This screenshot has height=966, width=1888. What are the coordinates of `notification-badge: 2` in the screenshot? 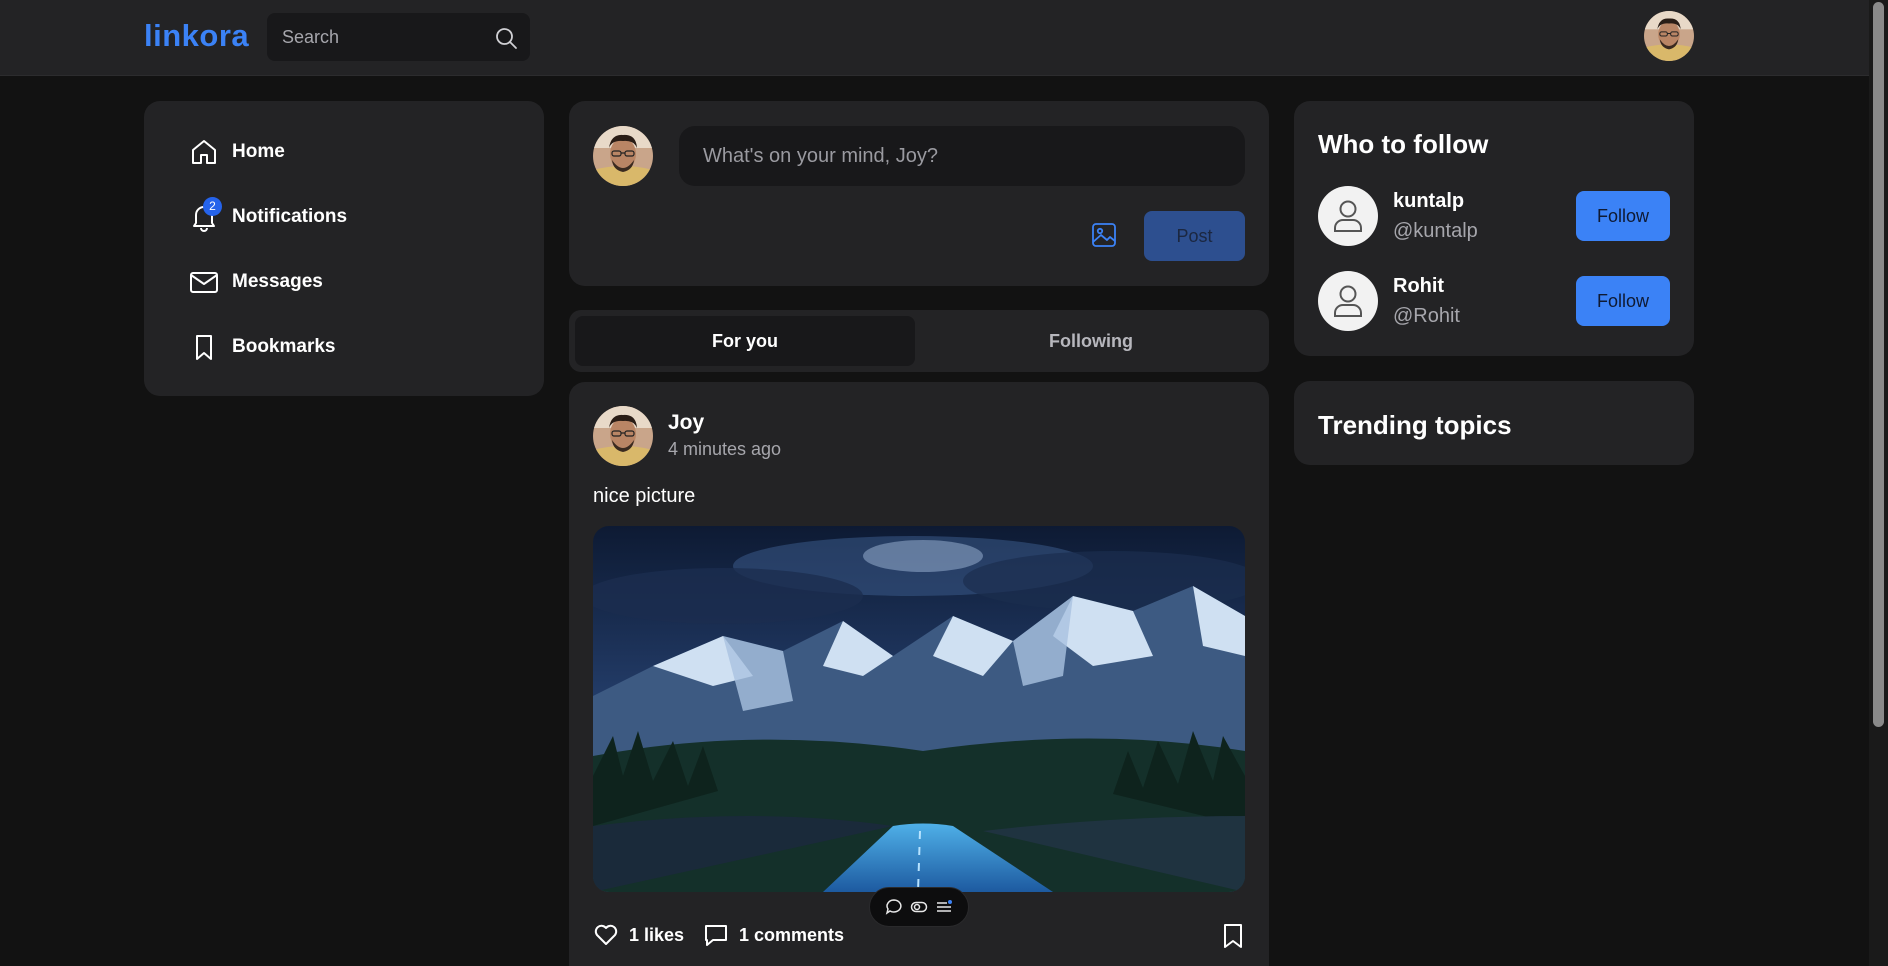 It's located at (212, 206).